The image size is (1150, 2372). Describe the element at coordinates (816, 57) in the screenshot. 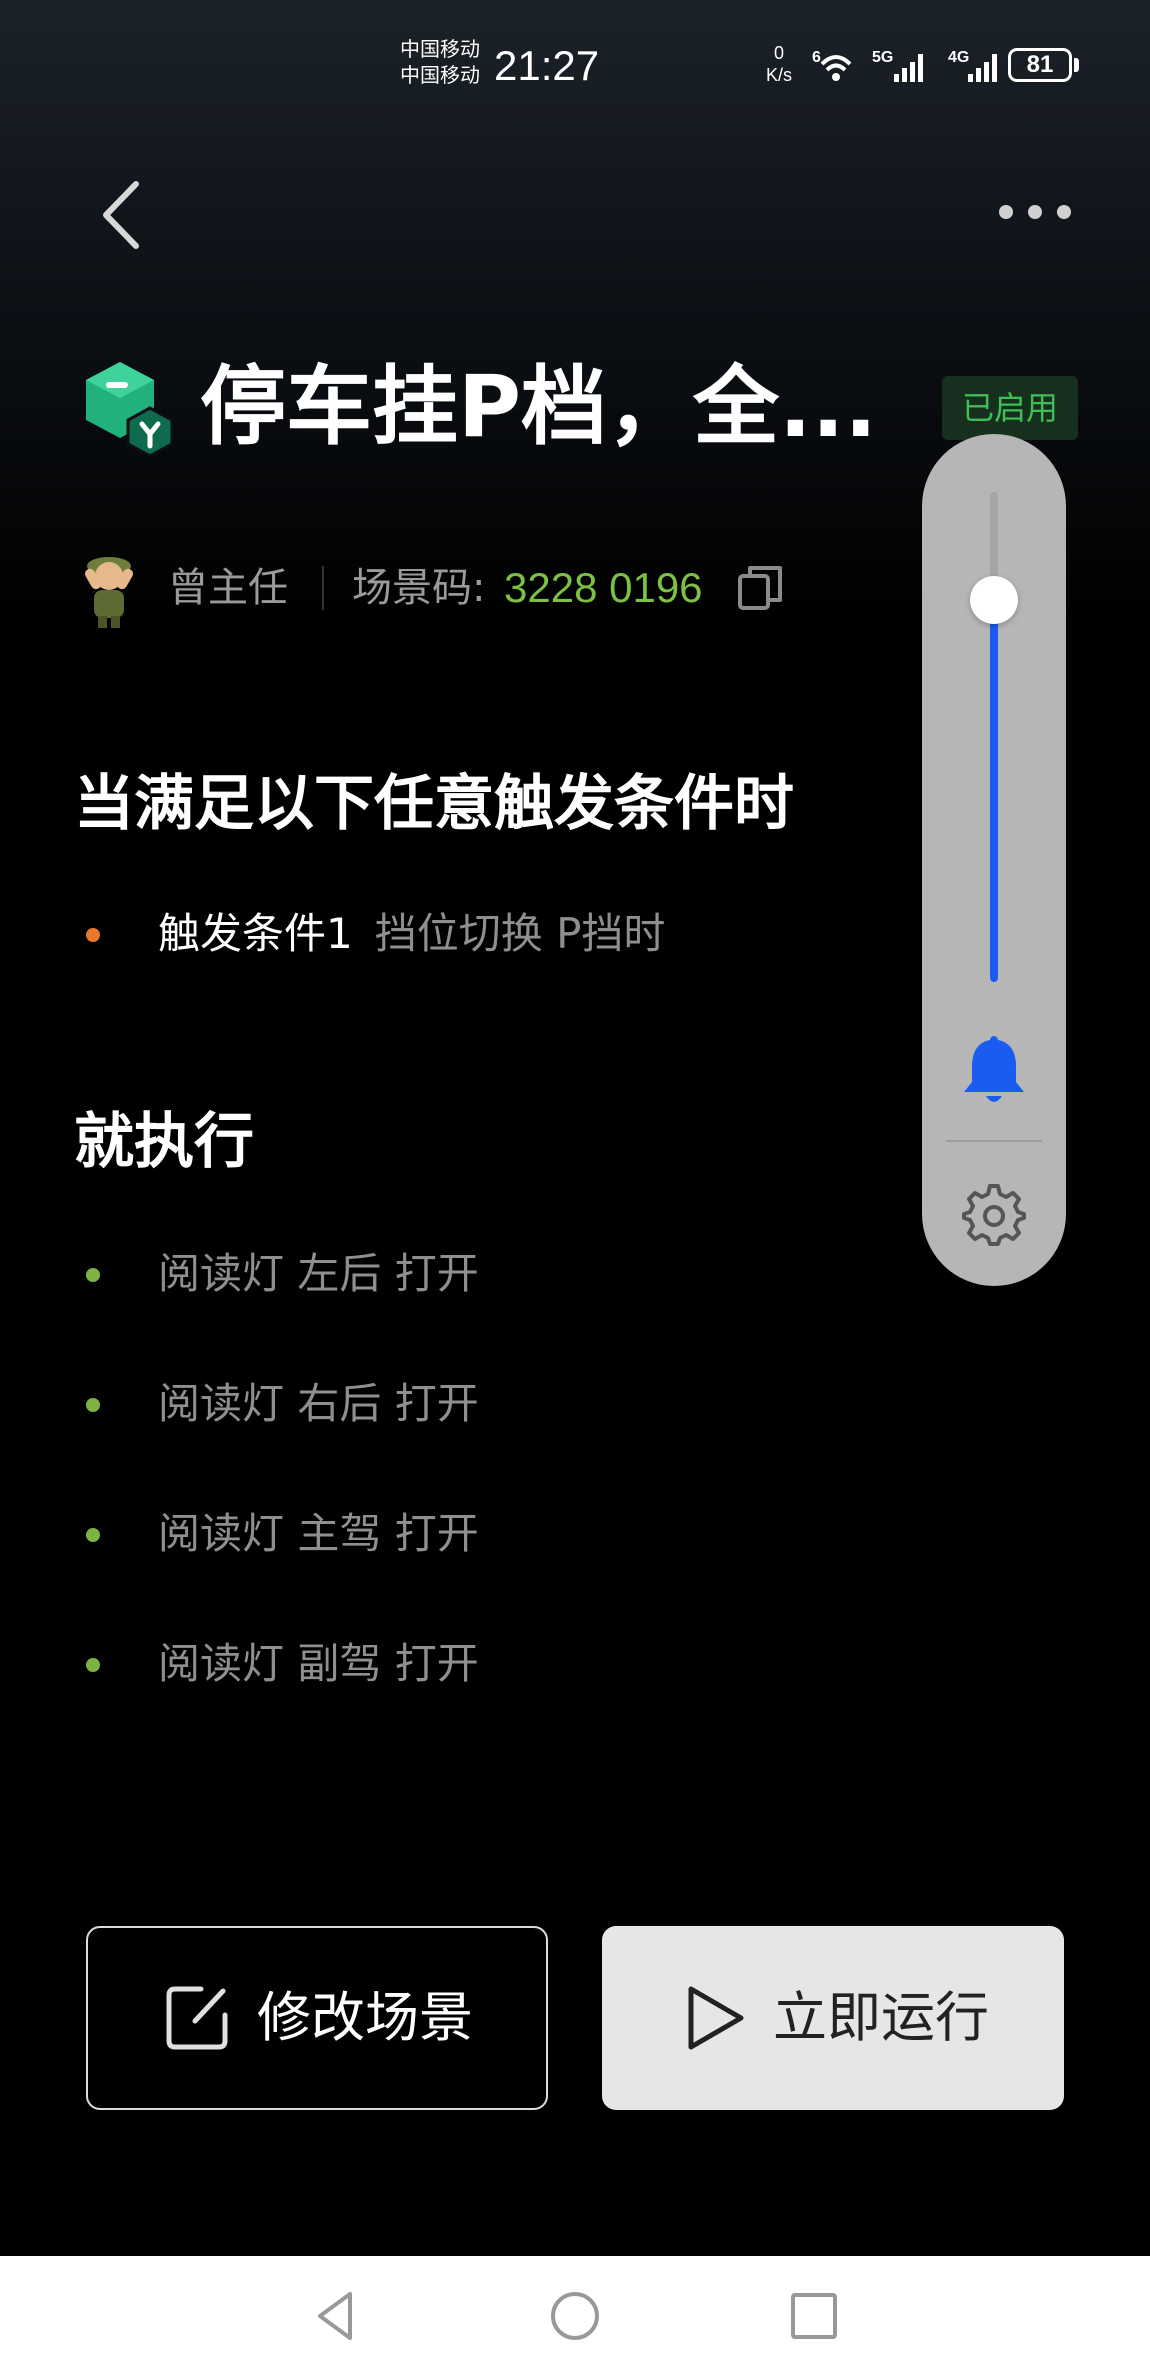

I see `wifi-label: 6` at that location.